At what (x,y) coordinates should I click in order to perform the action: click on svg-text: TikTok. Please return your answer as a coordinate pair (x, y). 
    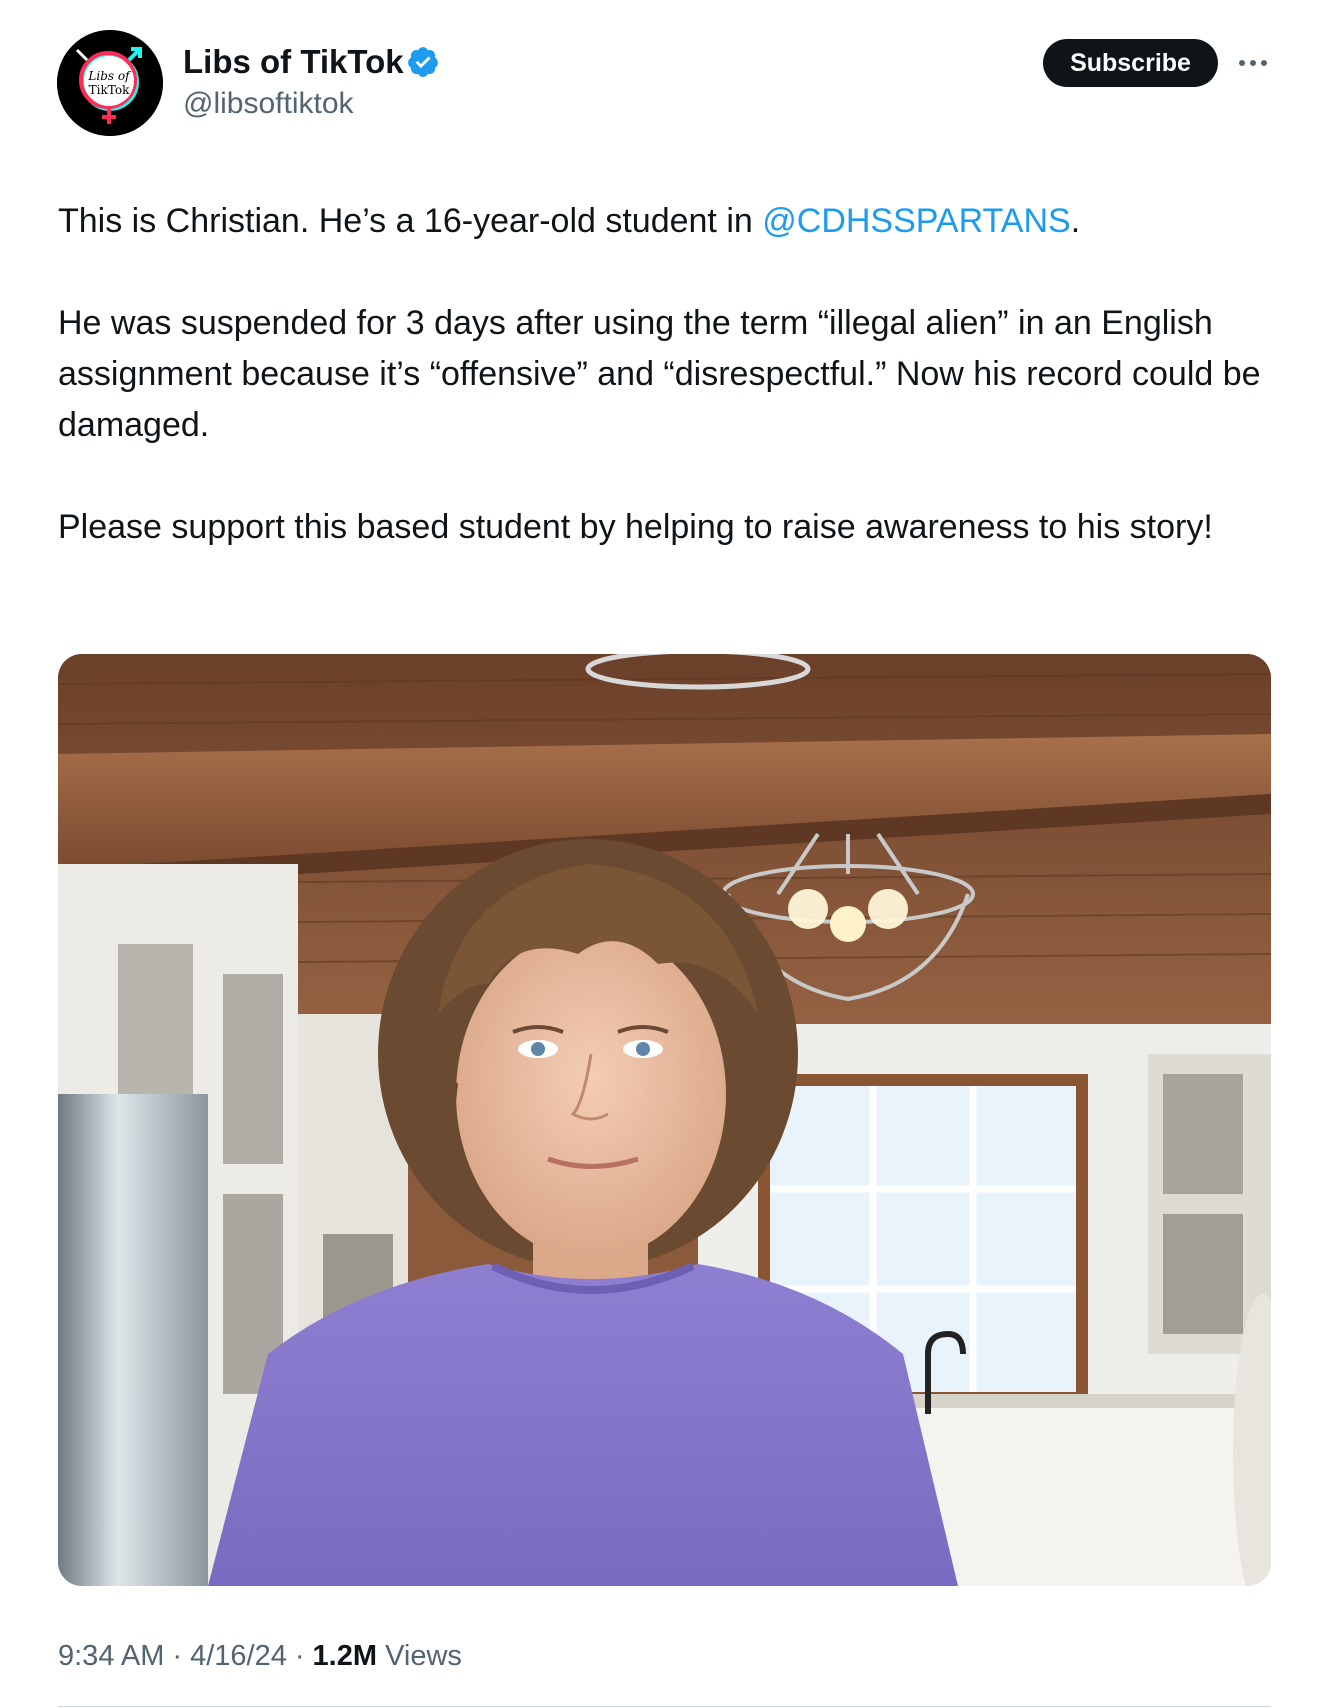
    Looking at the image, I should click on (109, 90).